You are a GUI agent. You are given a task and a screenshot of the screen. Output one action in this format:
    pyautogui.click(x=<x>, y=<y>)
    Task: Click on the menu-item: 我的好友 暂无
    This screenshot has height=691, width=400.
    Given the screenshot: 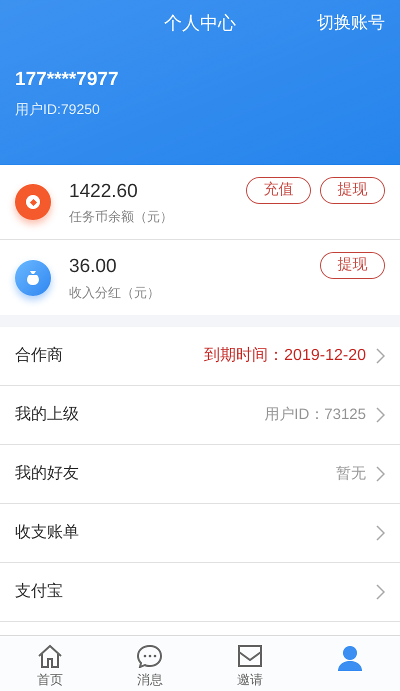 What is the action you would take?
    pyautogui.click(x=200, y=474)
    